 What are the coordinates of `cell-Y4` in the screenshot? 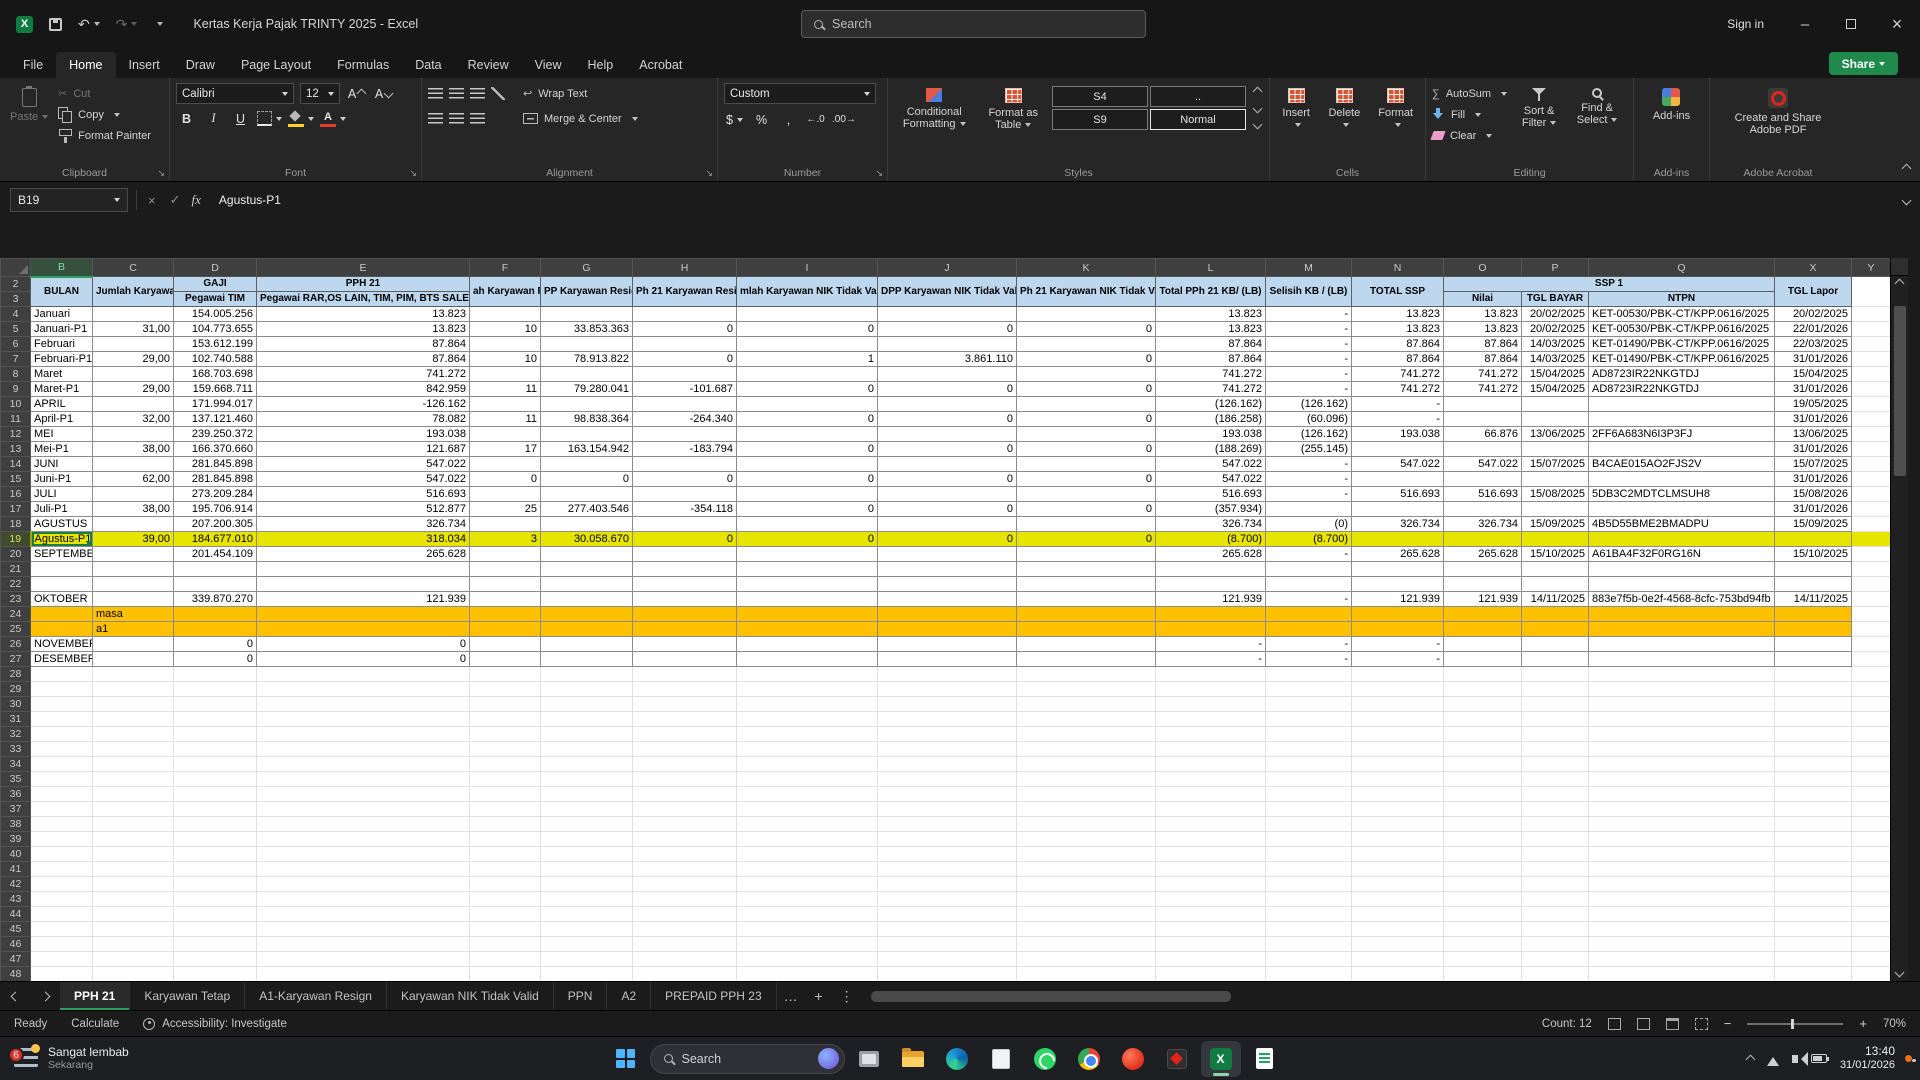 It's located at (1870, 314).